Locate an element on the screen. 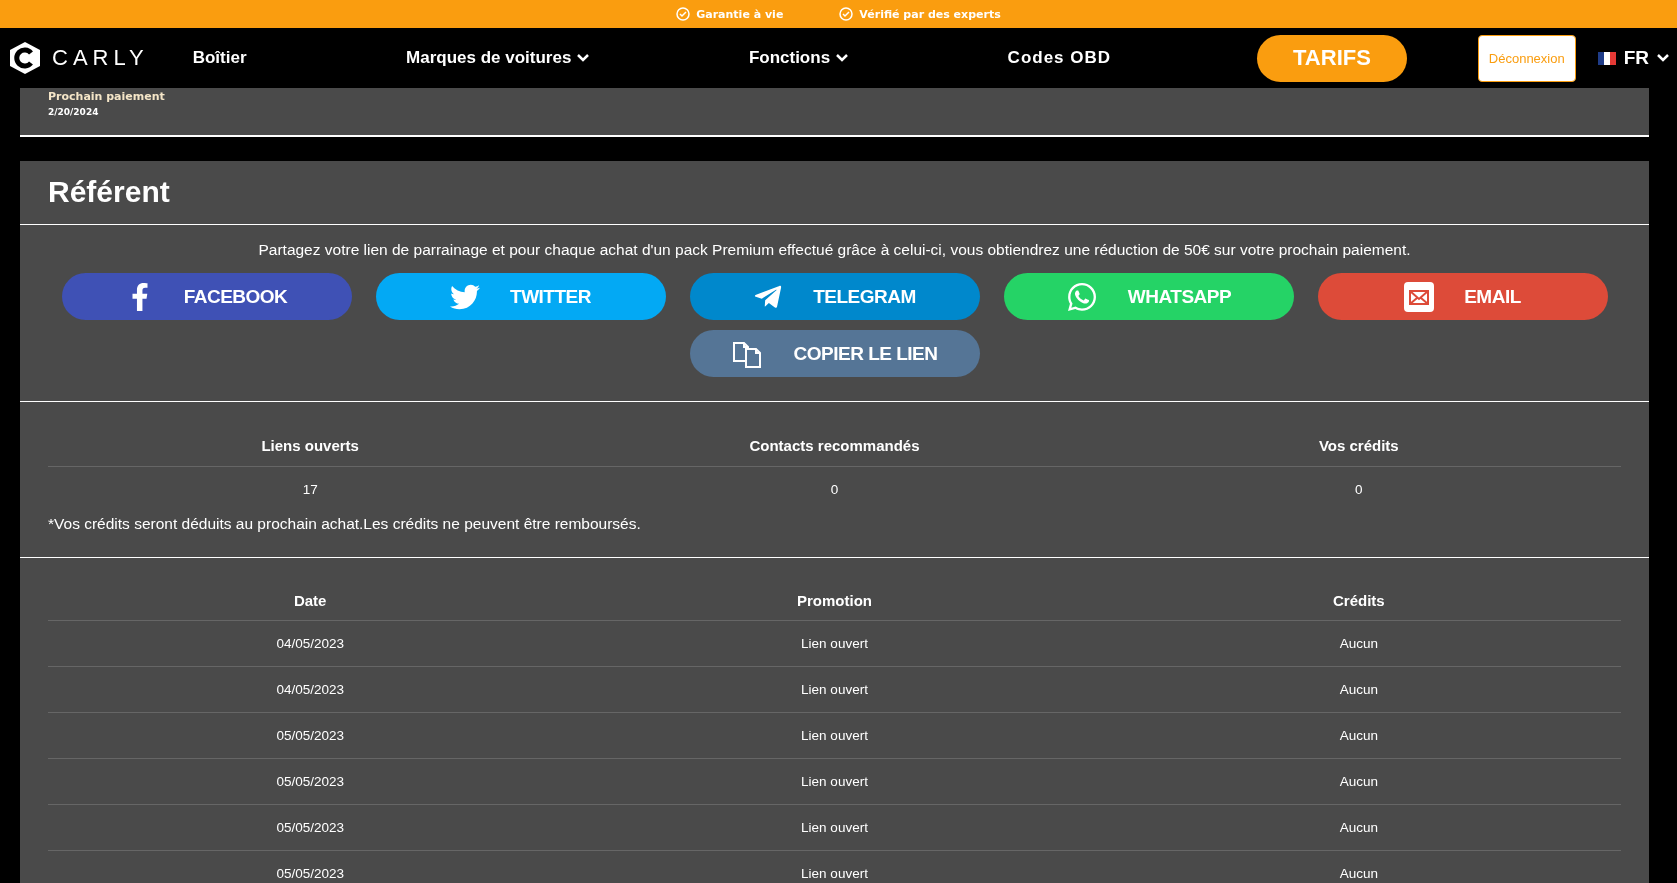  column-header: Date is located at coordinates (310, 600).